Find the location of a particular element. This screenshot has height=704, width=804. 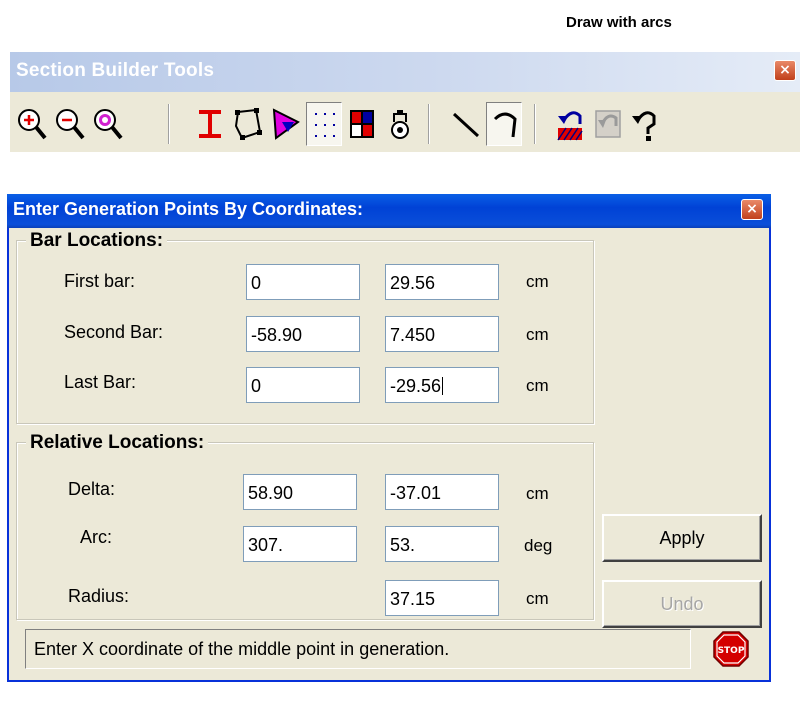

draw-arc-button is located at coordinates (504, 124).